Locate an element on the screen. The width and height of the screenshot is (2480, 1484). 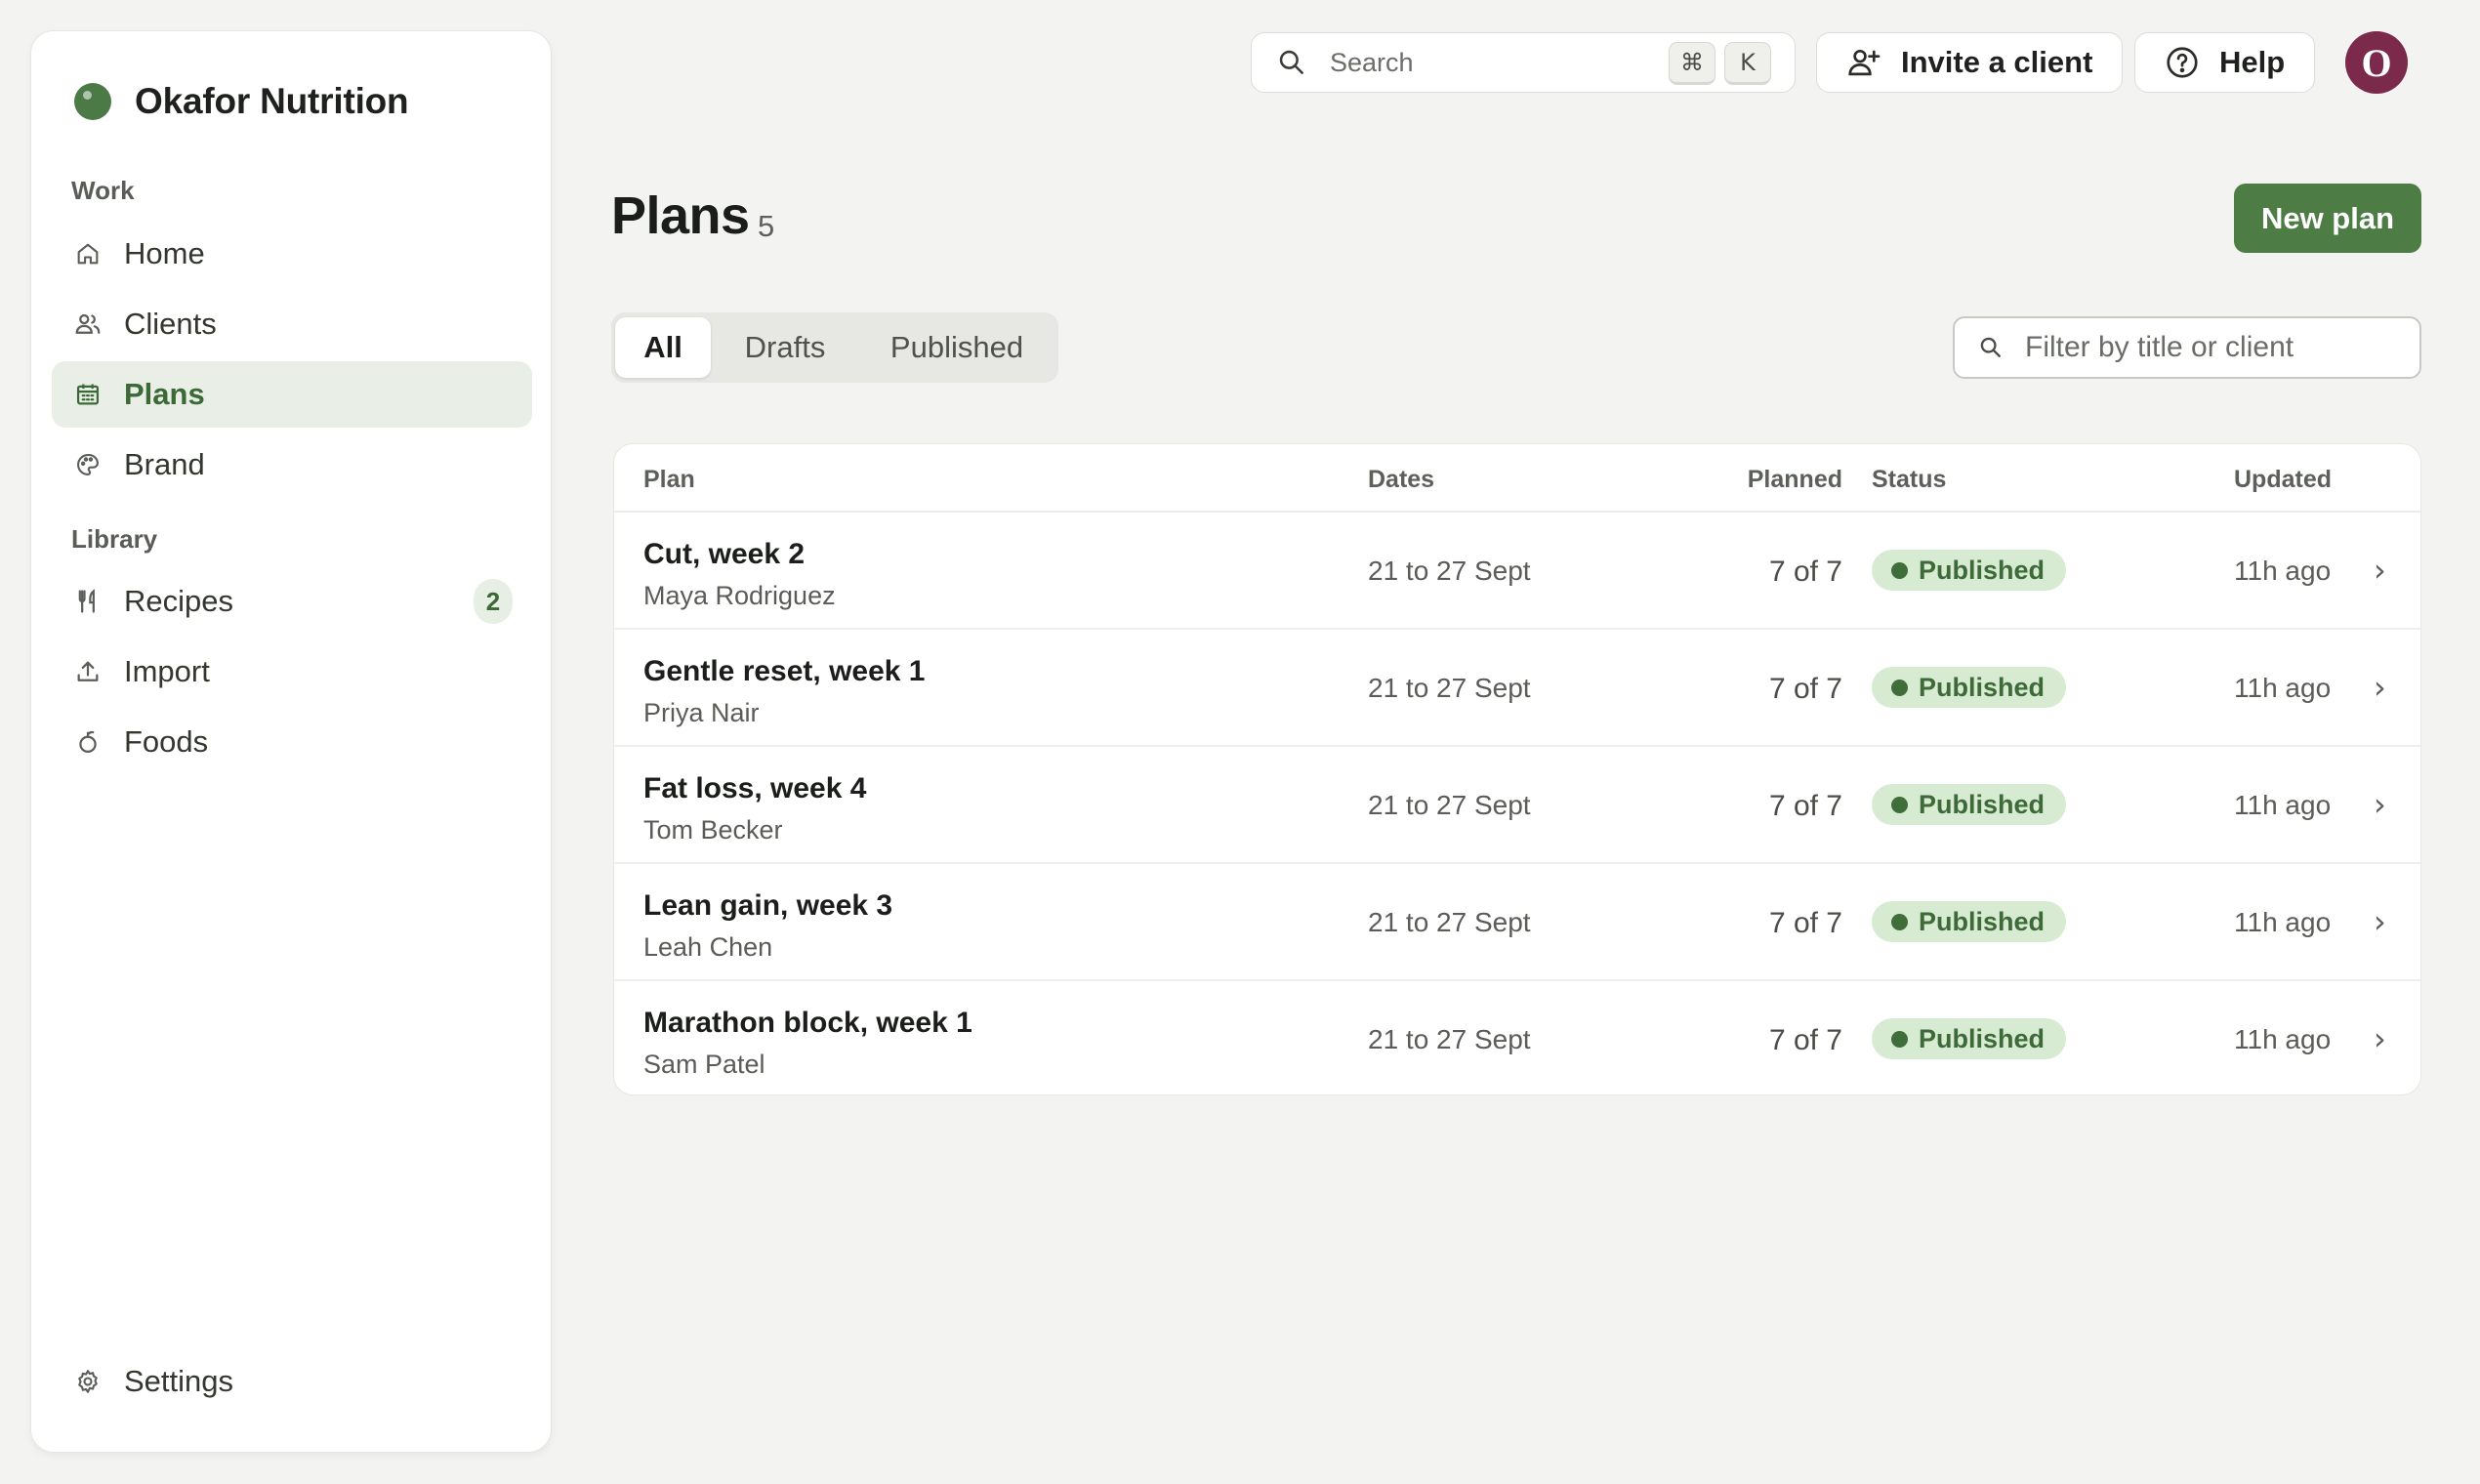
new-plan-button: New plan is located at coordinates (2327, 219).